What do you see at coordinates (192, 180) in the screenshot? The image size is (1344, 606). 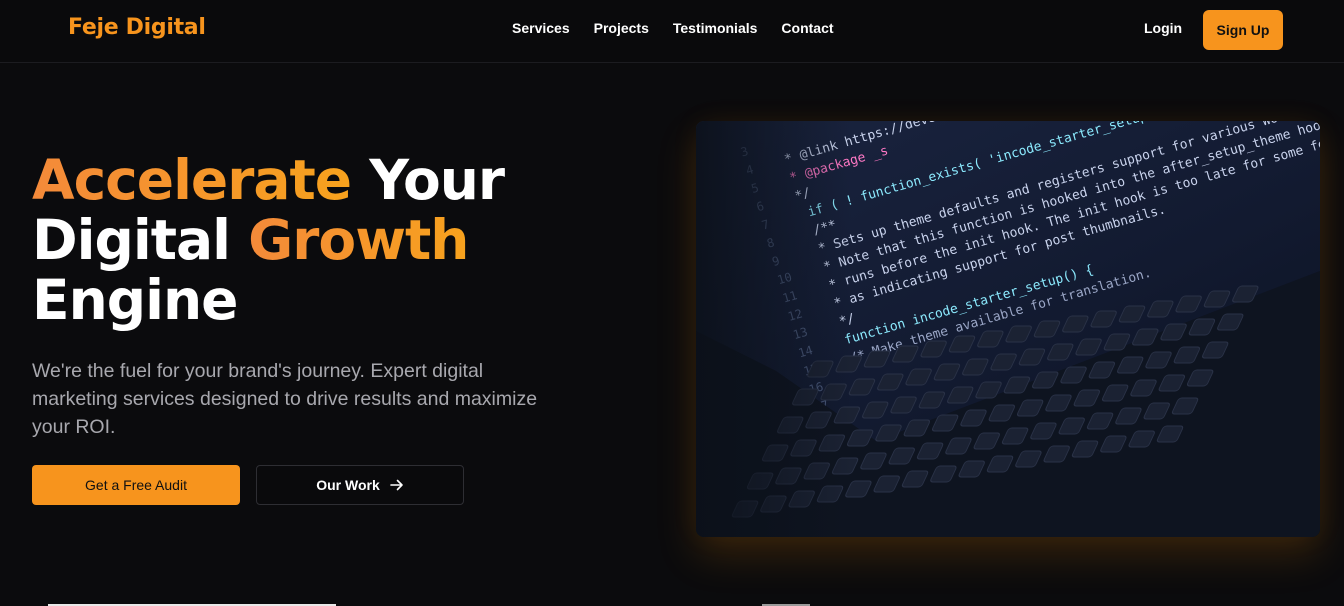 I see `headline-accent-word-accelerate: Accelerate` at bounding box center [192, 180].